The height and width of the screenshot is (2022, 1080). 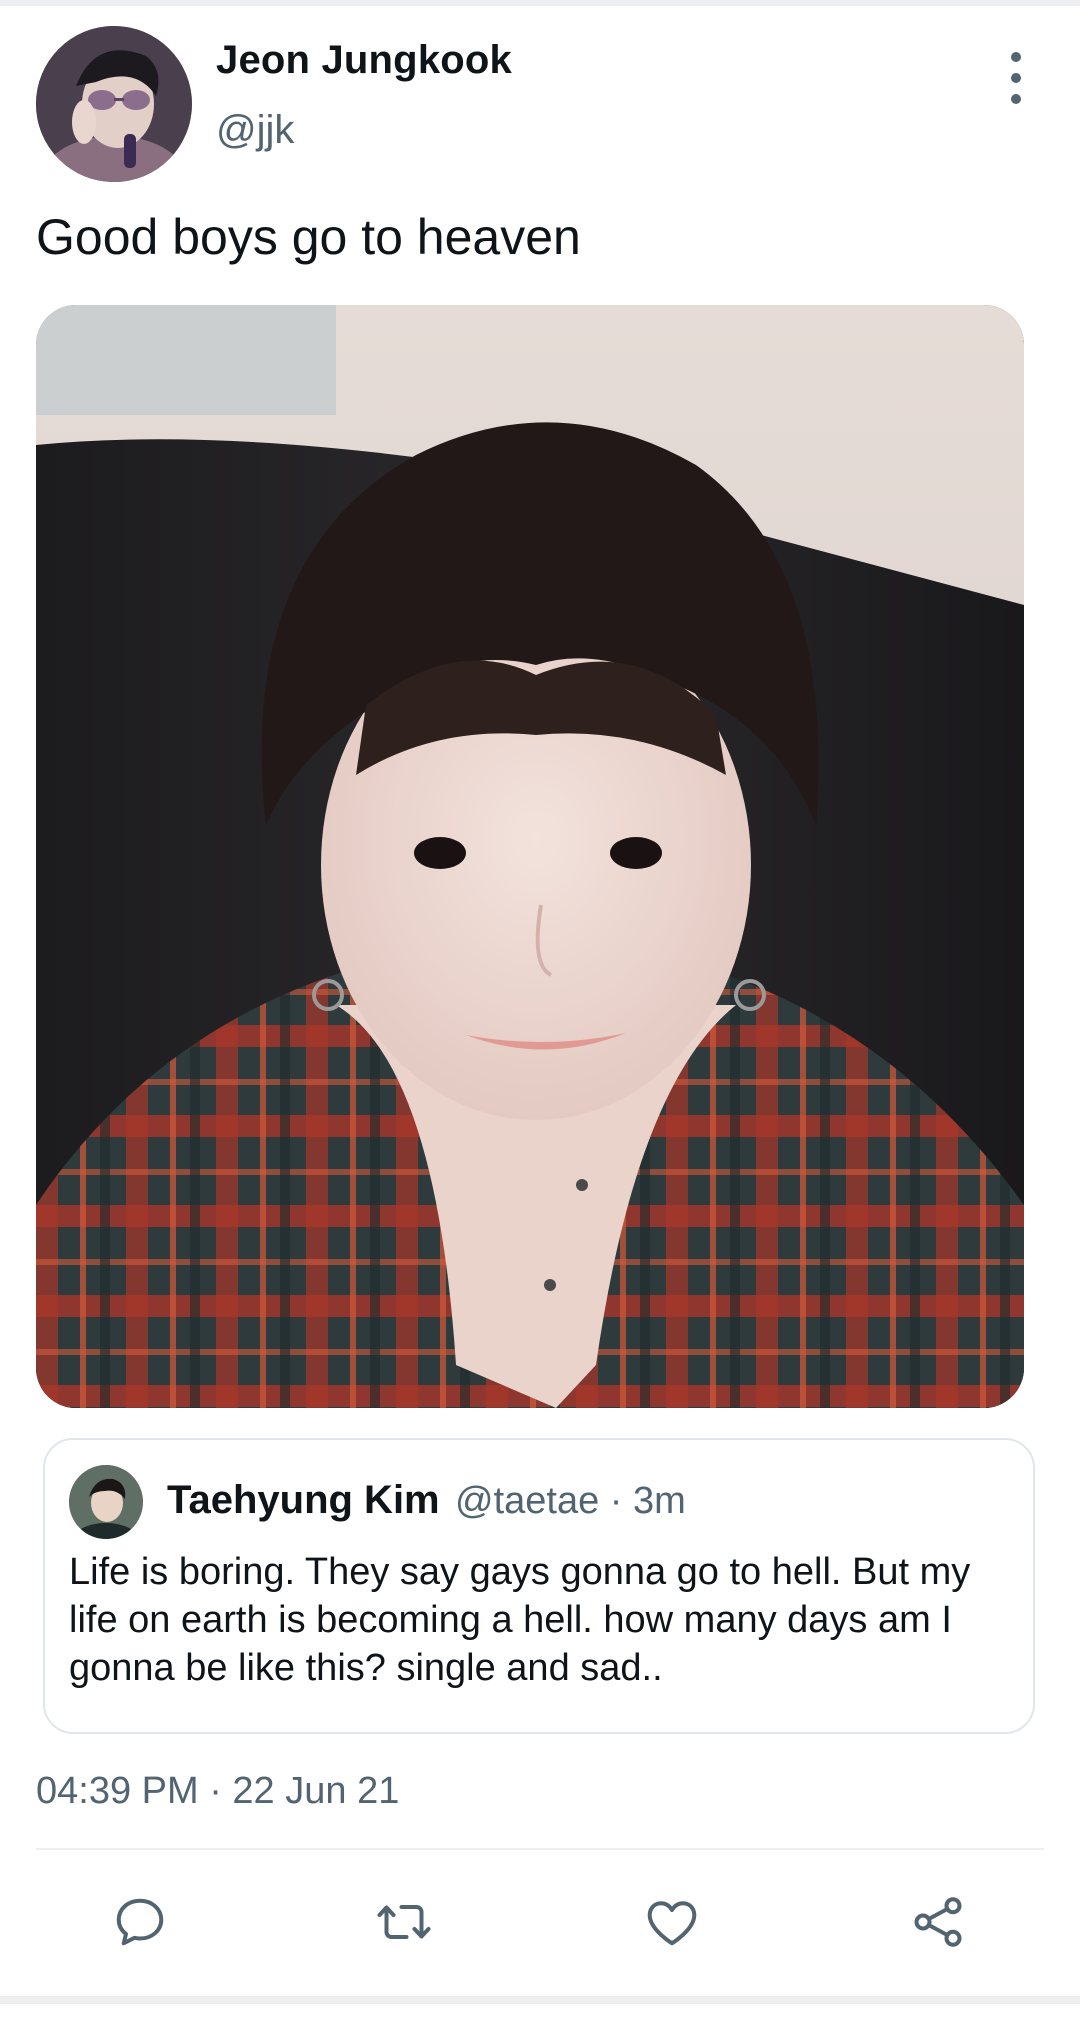 I want to click on quoted-author-avatar, so click(x=106, y=1502).